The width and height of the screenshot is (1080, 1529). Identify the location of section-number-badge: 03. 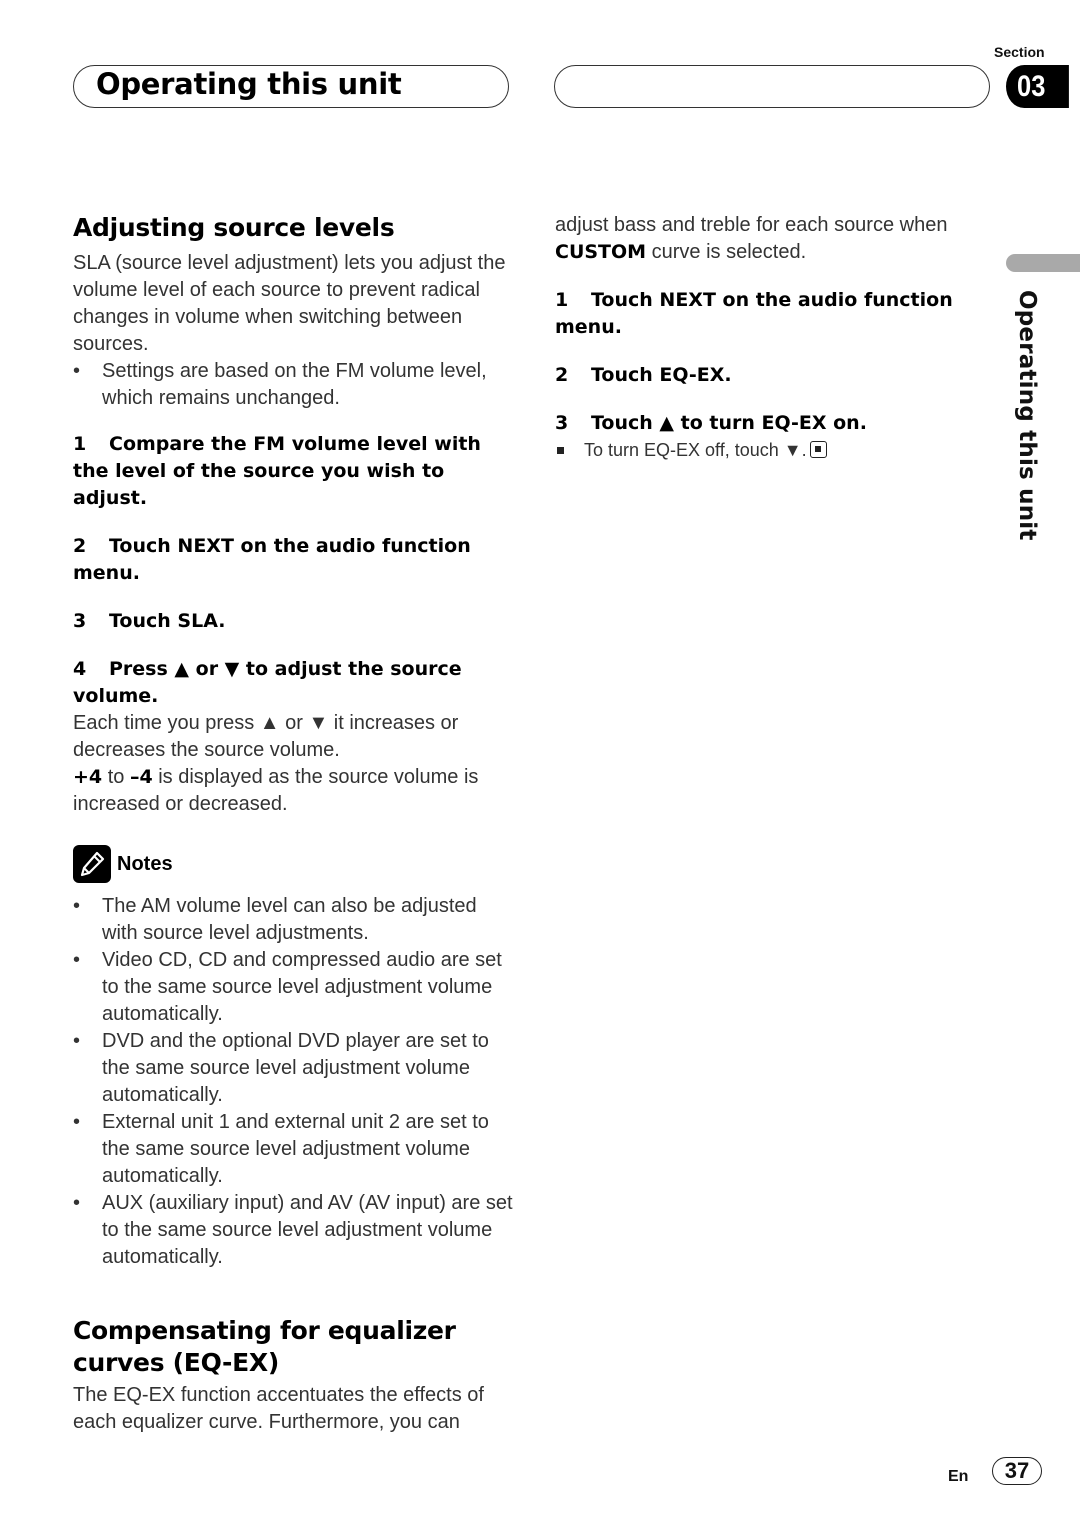
(1037, 86).